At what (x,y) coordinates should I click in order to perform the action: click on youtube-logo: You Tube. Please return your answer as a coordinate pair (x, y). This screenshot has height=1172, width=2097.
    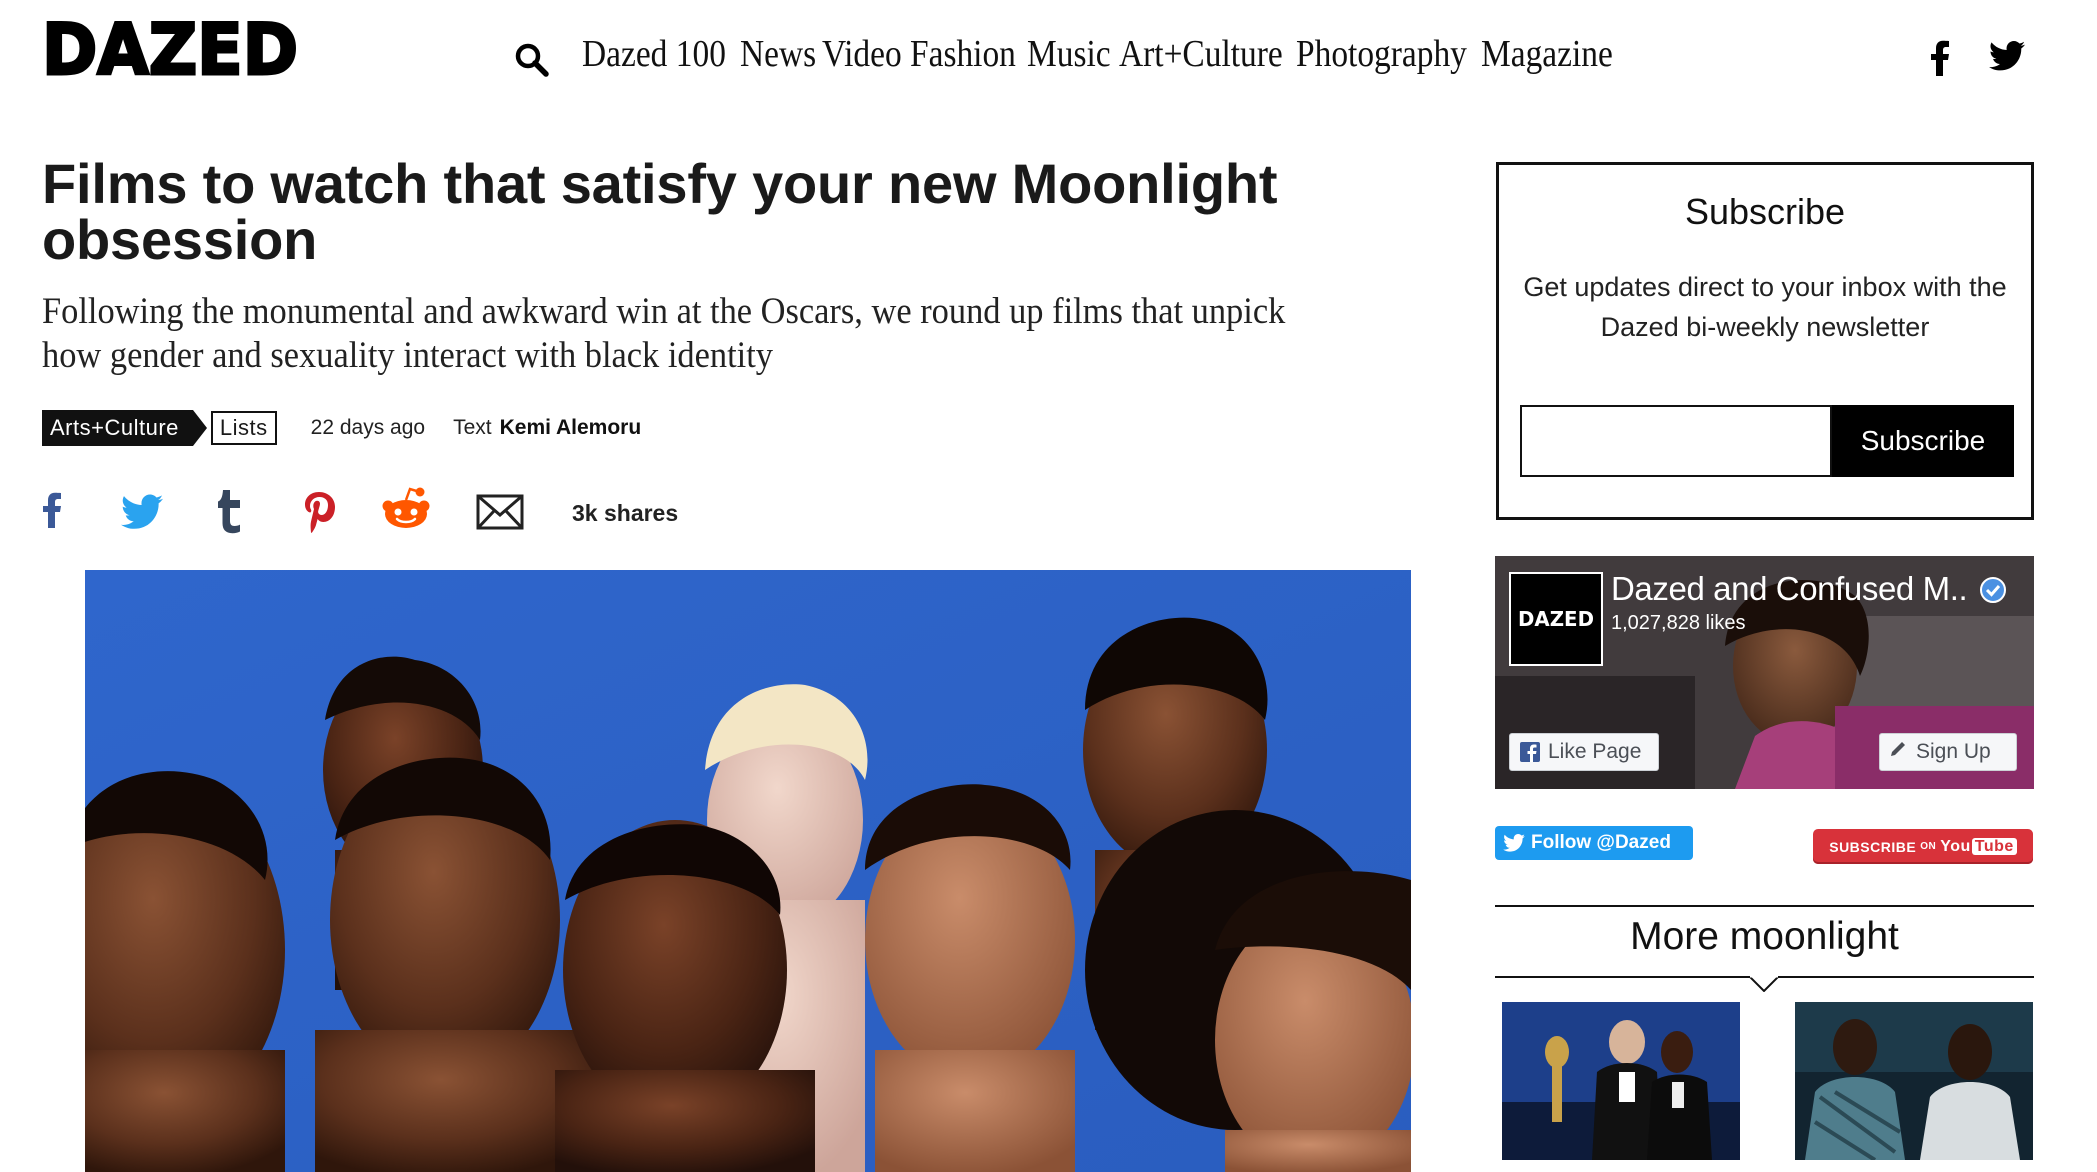
    Looking at the image, I should click on (1978, 846).